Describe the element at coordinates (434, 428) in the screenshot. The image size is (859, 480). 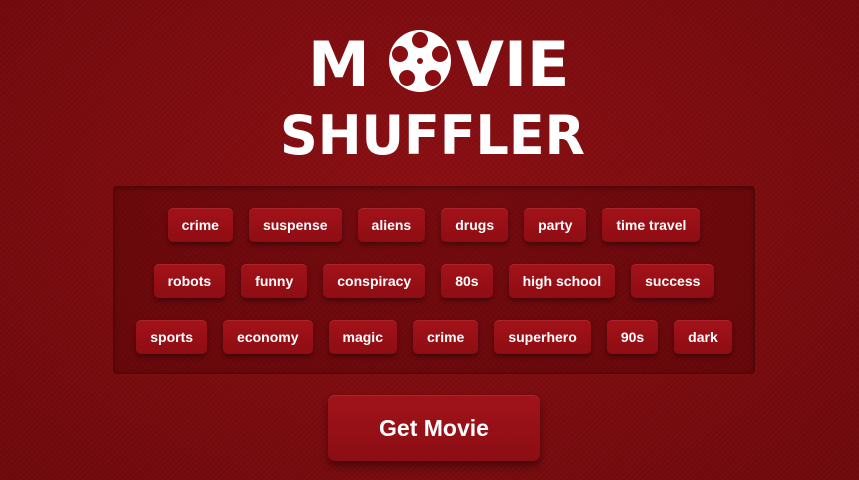
I see `get-movie-button: Get Movie` at that location.